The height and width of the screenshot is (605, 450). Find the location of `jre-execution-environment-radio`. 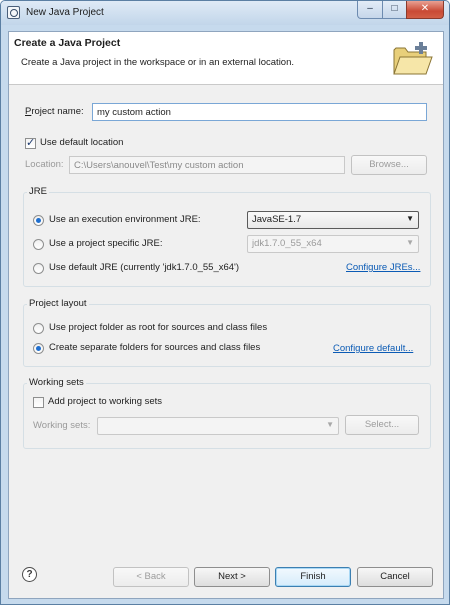

jre-execution-environment-radio is located at coordinates (38, 220).